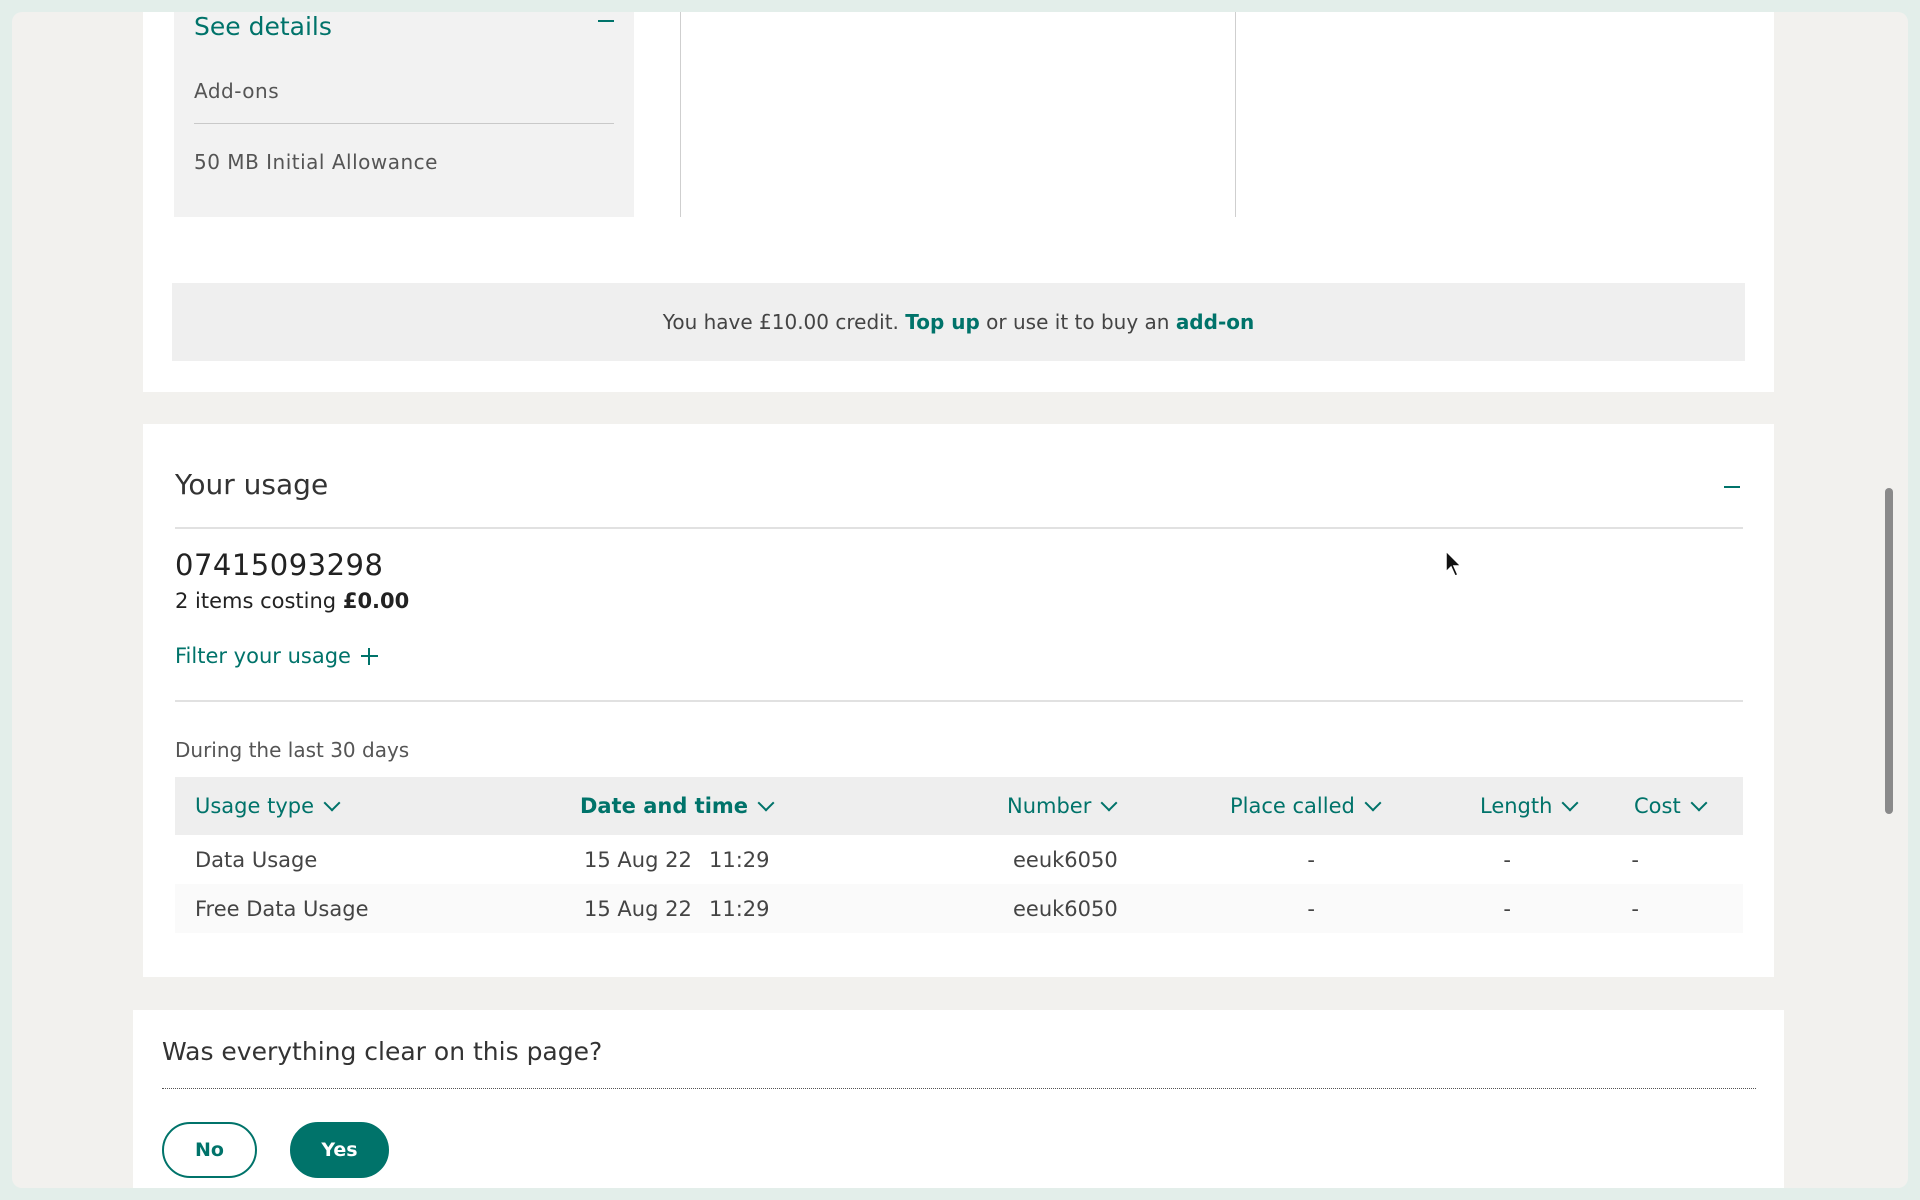 This screenshot has height=1200, width=1920. What do you see at coordinates (339, 1150) in the screenshot?
I see `yes-button: Yes` at bounding box center [339, 1150].